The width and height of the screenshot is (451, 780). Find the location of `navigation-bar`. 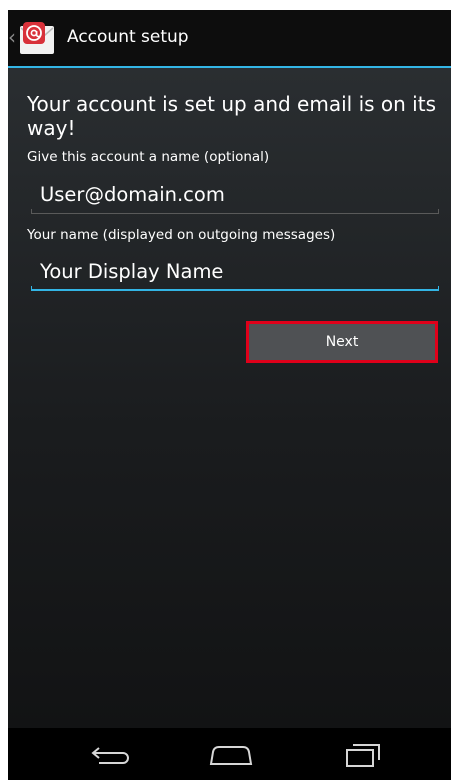

navigation-bar is located at coordinates (229, 754).